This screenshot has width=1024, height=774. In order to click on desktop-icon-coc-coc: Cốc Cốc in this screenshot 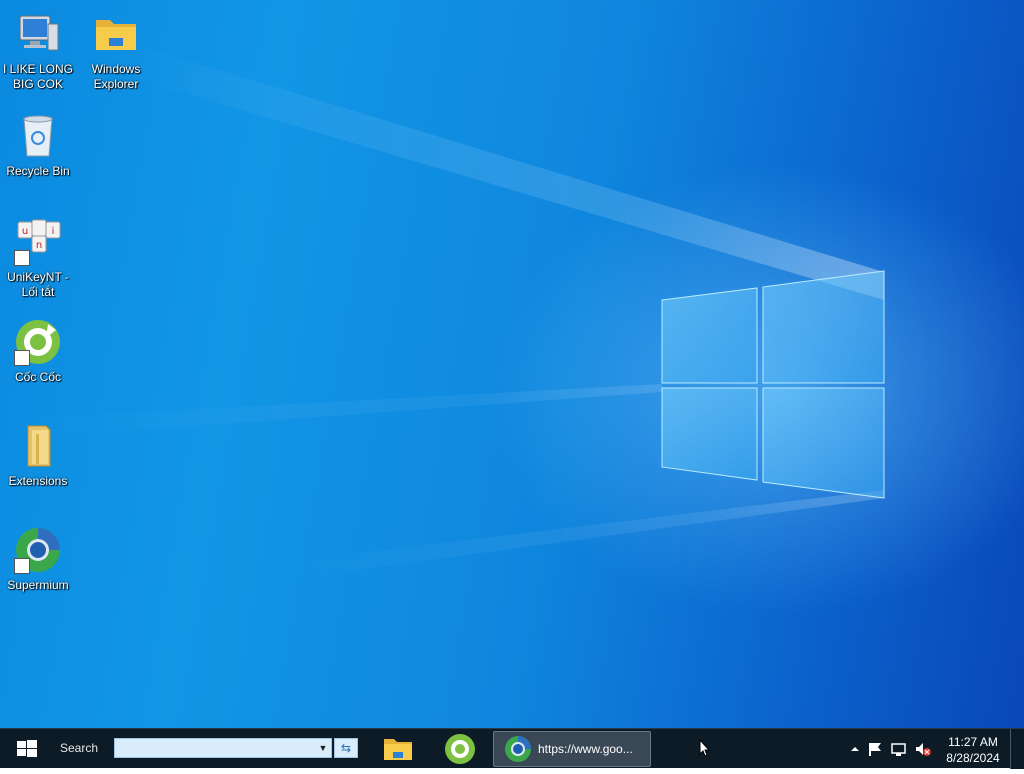, I will do `click(38, 351)`.